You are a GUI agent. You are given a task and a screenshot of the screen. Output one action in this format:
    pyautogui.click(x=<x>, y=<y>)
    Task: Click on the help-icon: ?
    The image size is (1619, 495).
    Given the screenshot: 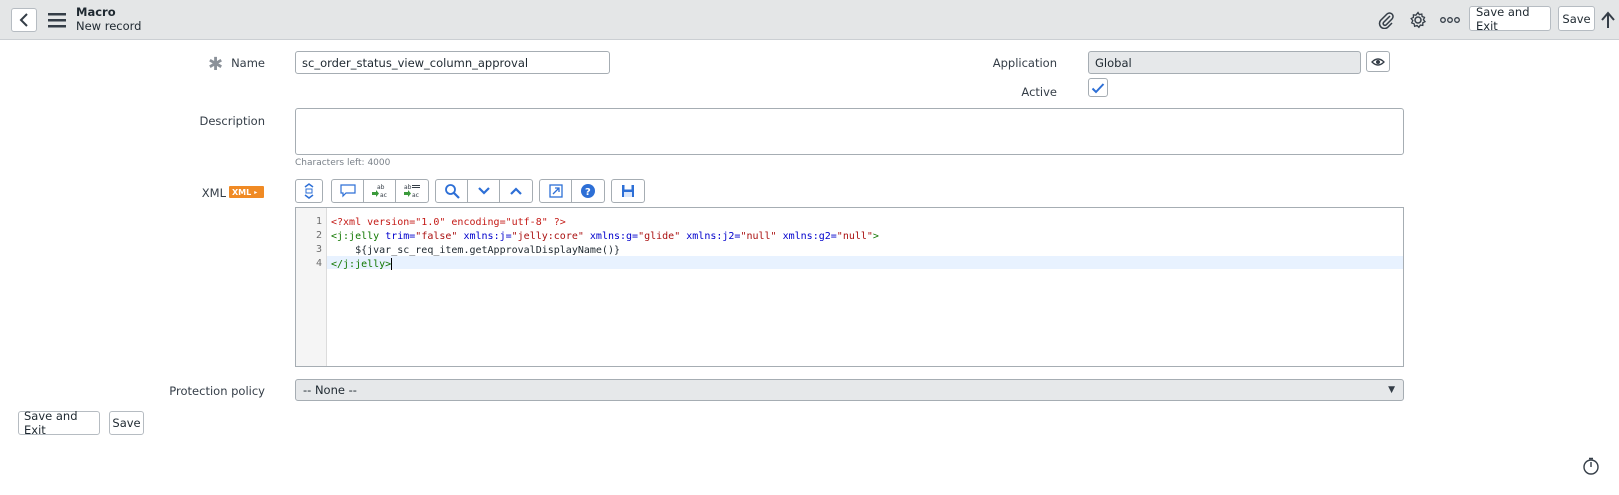 What is the action you would take?
    pyautogui.click(x=588, y=191)
    